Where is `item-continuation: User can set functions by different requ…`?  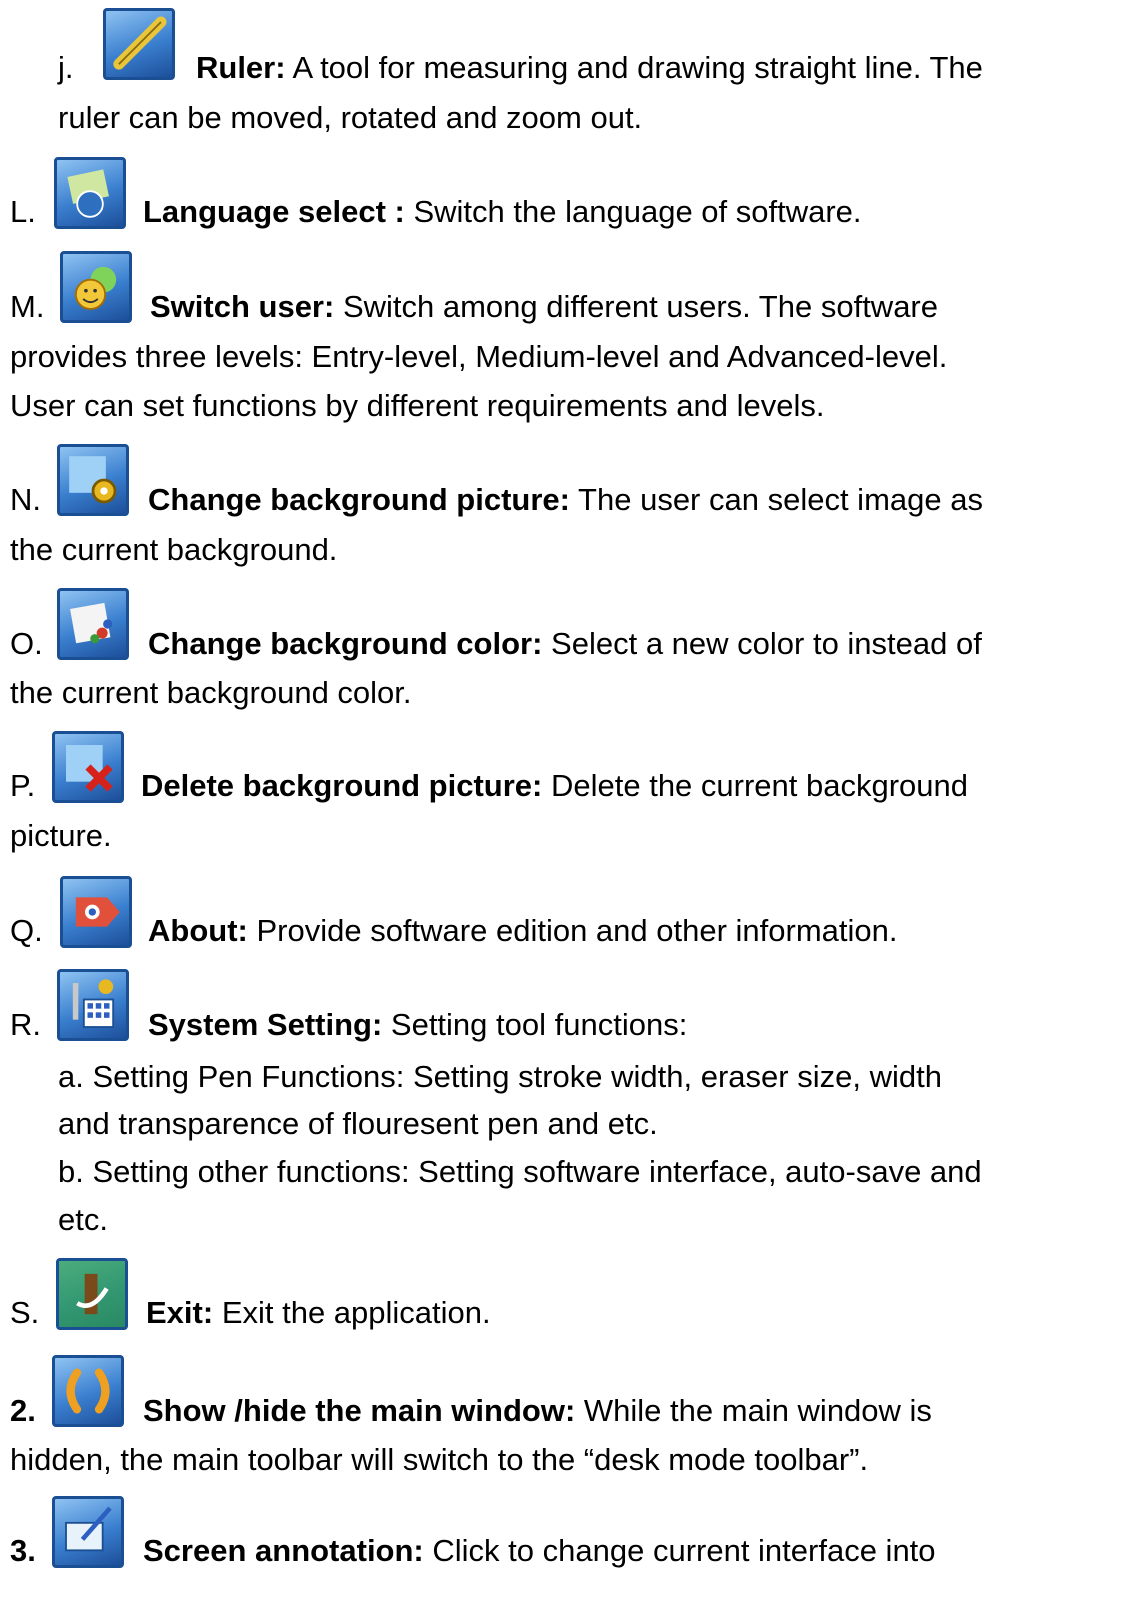
item-continuation: User can set functions by different requ… is located at coordinates (417, 405).